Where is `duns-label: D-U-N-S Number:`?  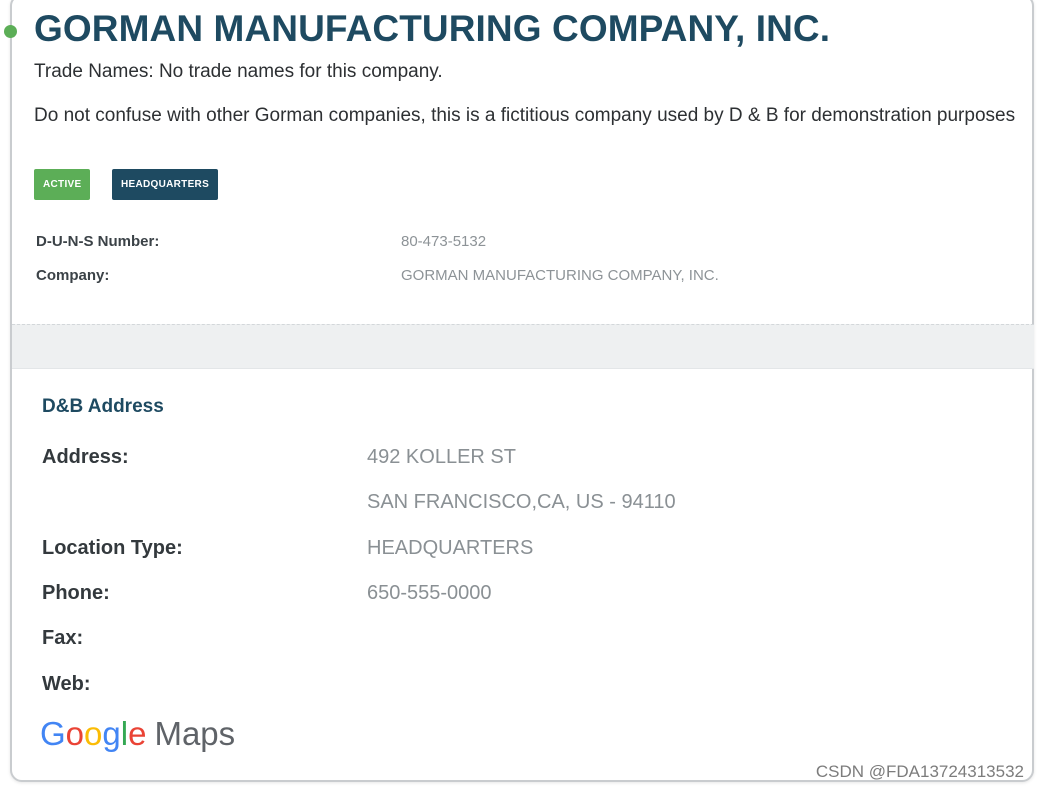 duns-label: D-U-N-S Number: is located at coordinates (98, 241).